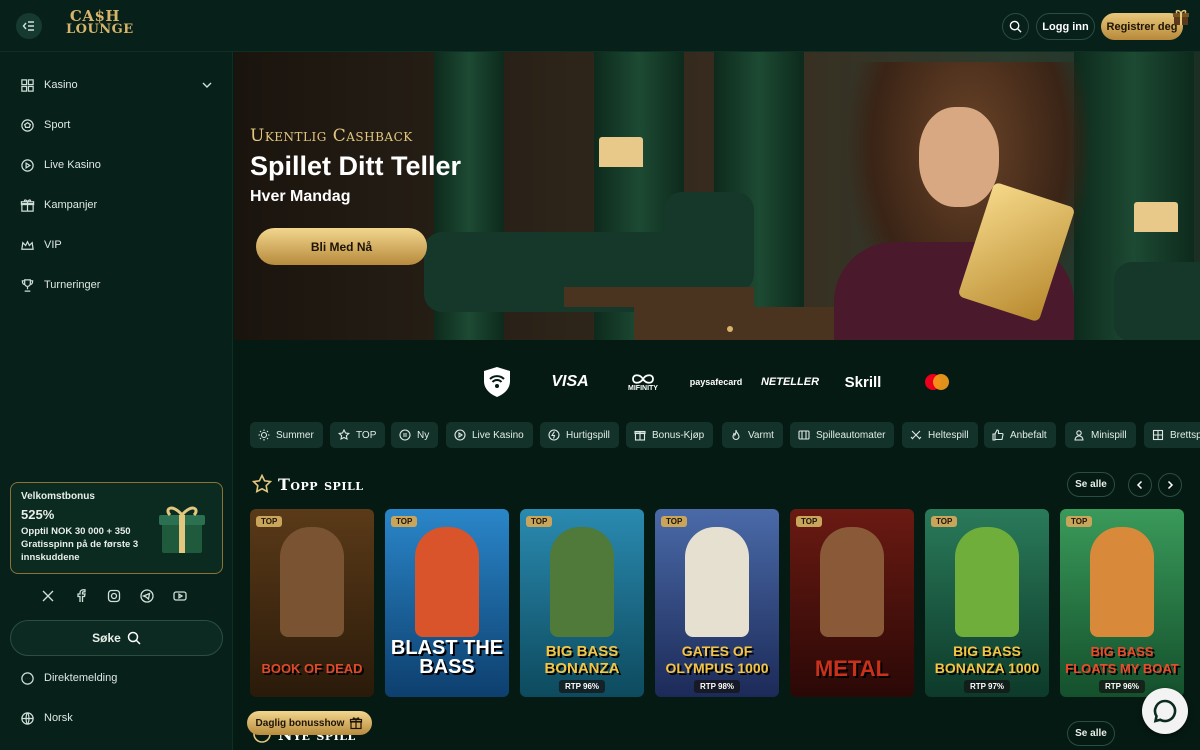 The width and height of the screenshot is (1200, 750). I want to click on chip-anbefalt: Anbefalt, so click(1020, 435).